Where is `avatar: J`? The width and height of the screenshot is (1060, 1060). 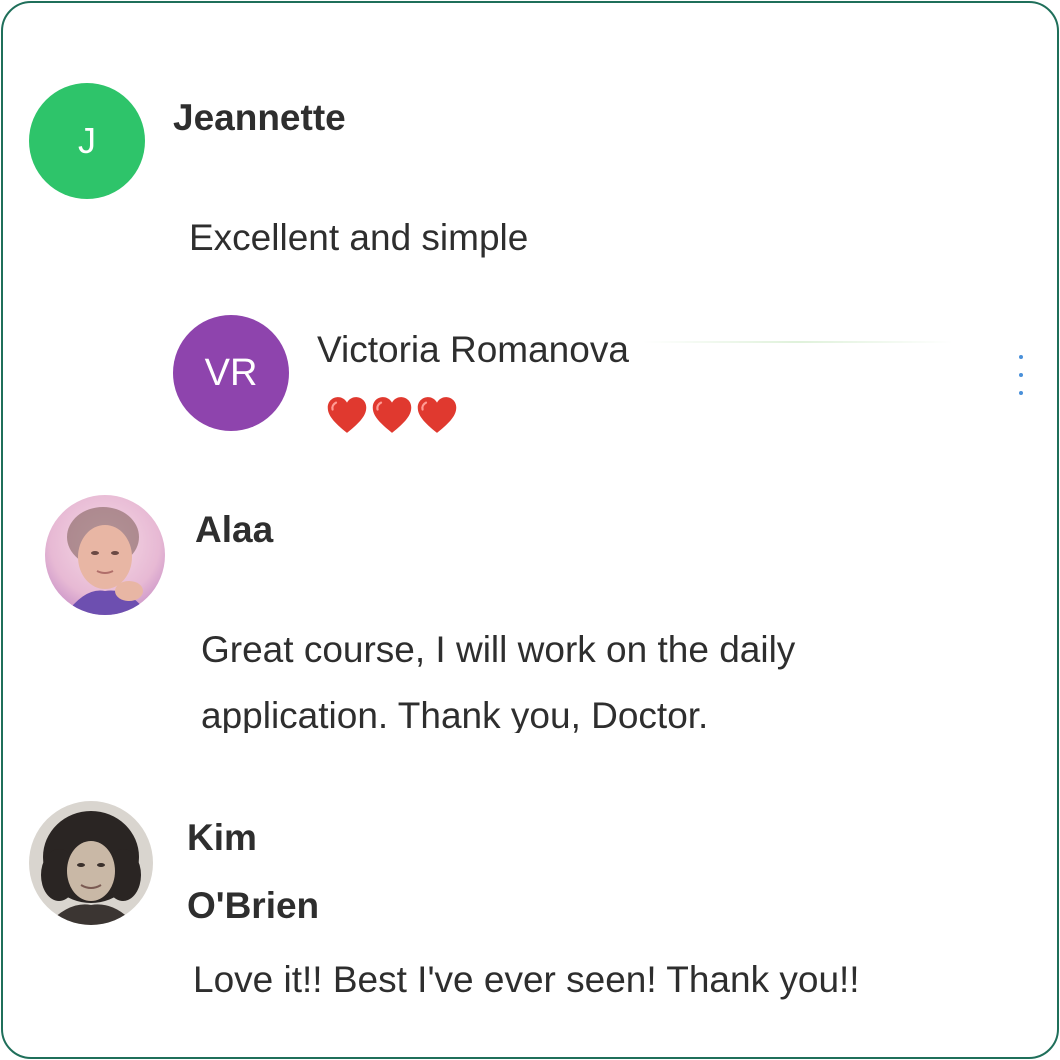
avatar: J is located at coordinates (87, 141).